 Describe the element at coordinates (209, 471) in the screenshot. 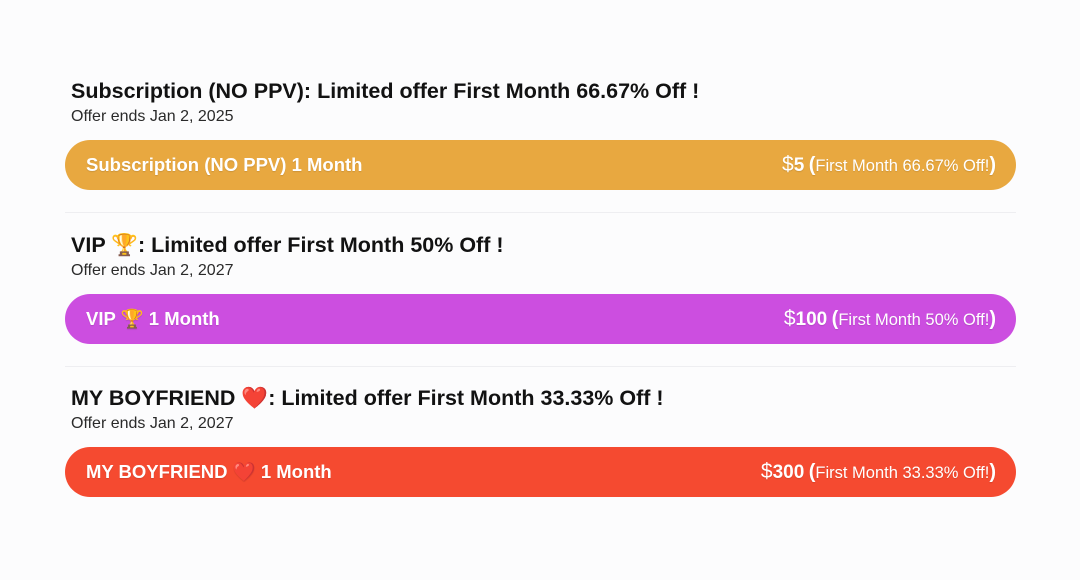

I see `plan-label: MY BOYFRIEND ❤️ 1 Month` at that location.